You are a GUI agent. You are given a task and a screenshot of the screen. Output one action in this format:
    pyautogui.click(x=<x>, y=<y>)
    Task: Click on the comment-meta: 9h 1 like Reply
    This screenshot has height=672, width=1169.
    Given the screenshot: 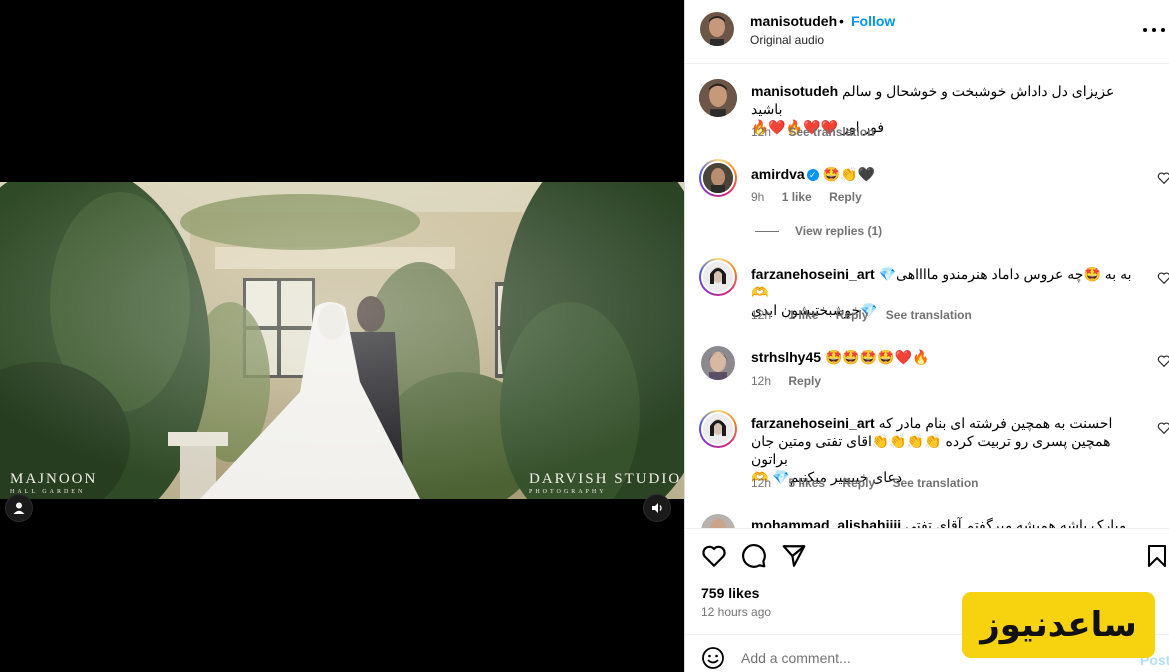 What is the action you would take?
    pyautogui.click(x=813, y=197)
    